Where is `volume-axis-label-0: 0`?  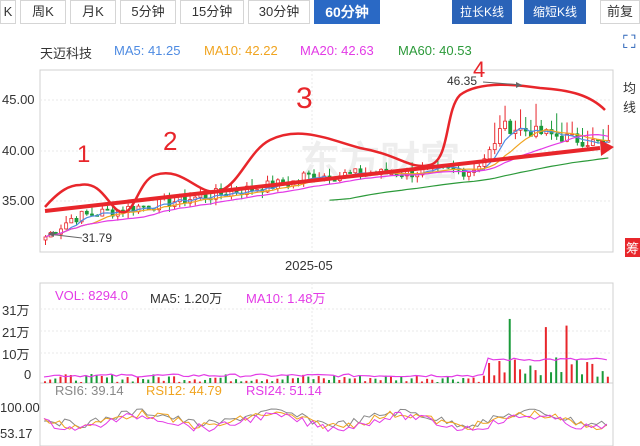
volume-axis-label-0: 0 is located at coordinates (28, 374).